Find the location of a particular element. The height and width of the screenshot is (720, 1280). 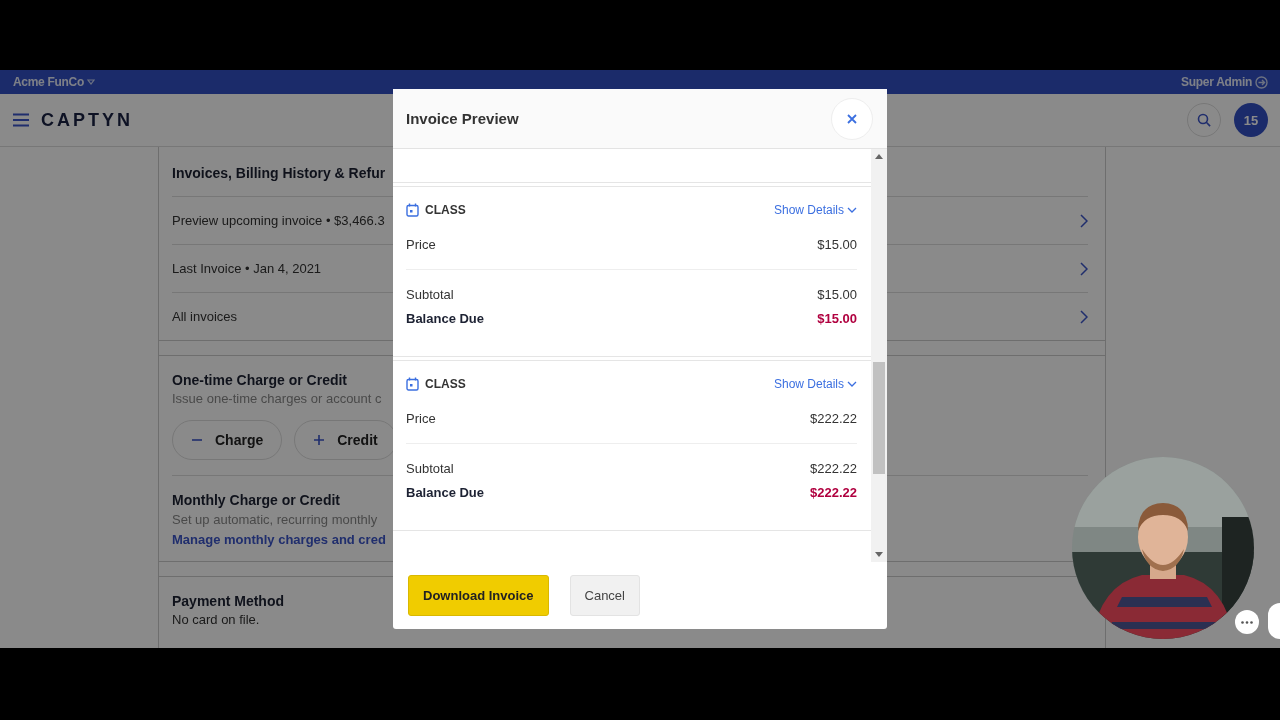

more-button is located at coordinates (1247, 622).